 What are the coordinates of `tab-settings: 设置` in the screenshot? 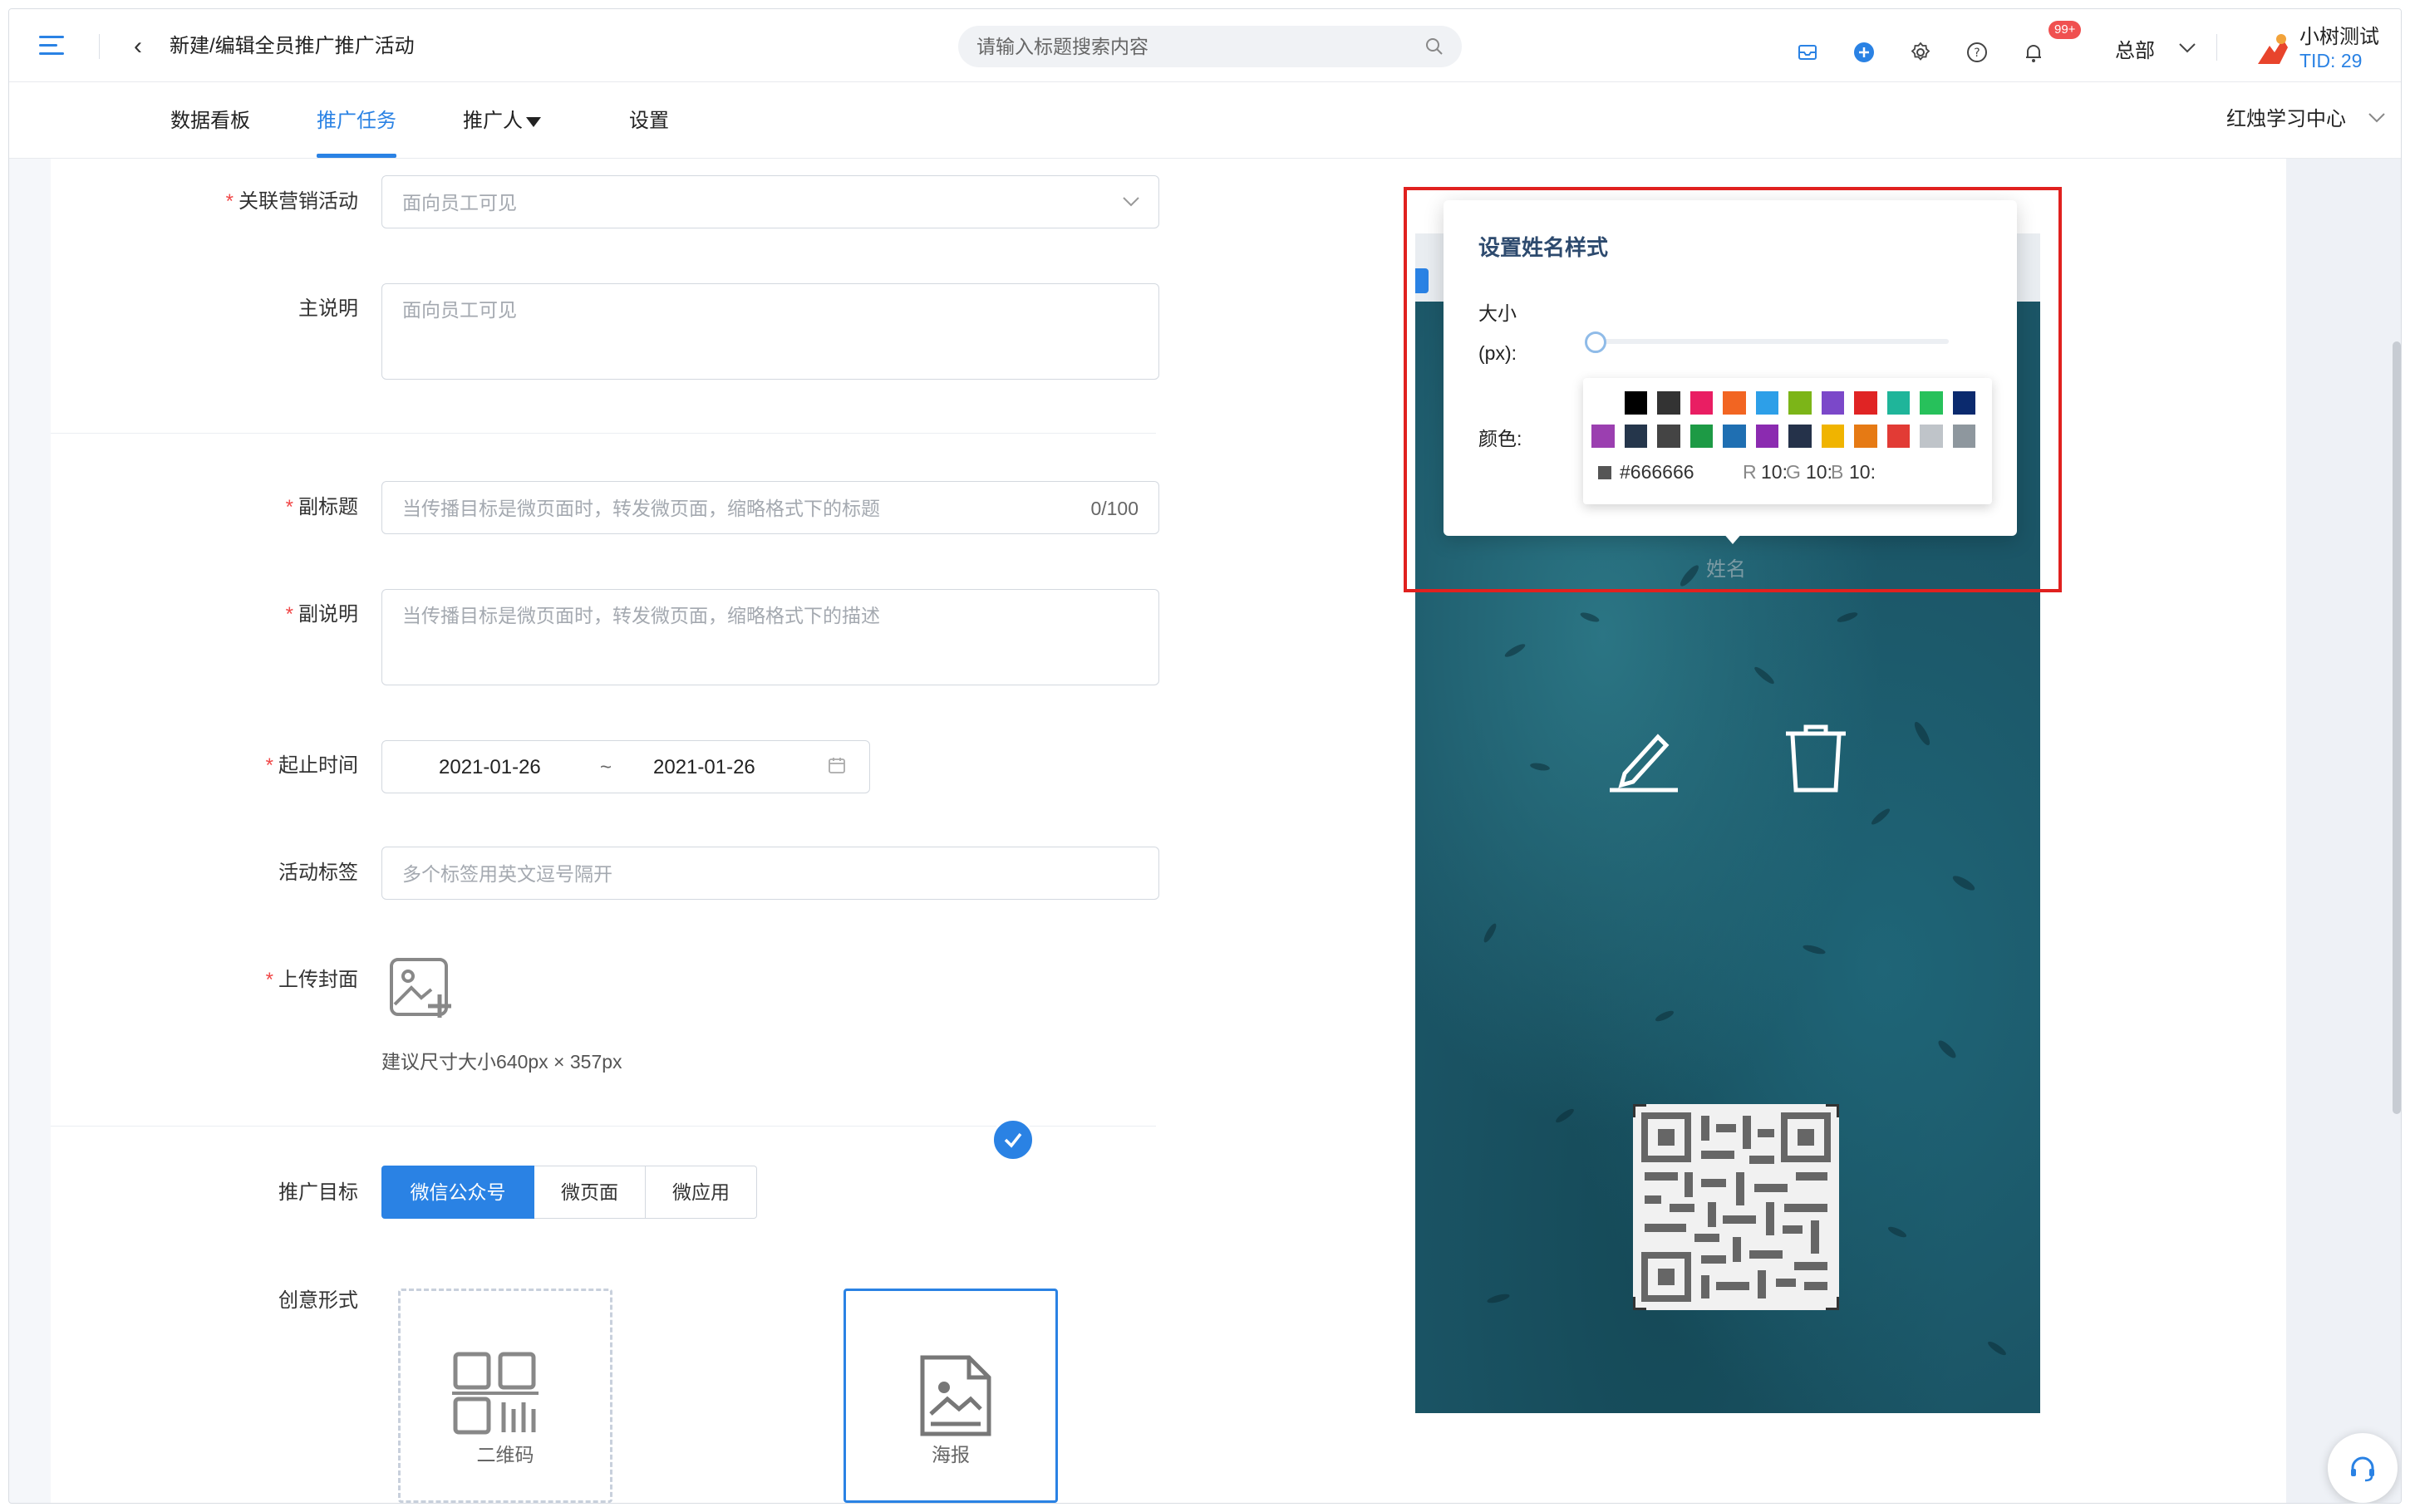 It's located at (649, 121).